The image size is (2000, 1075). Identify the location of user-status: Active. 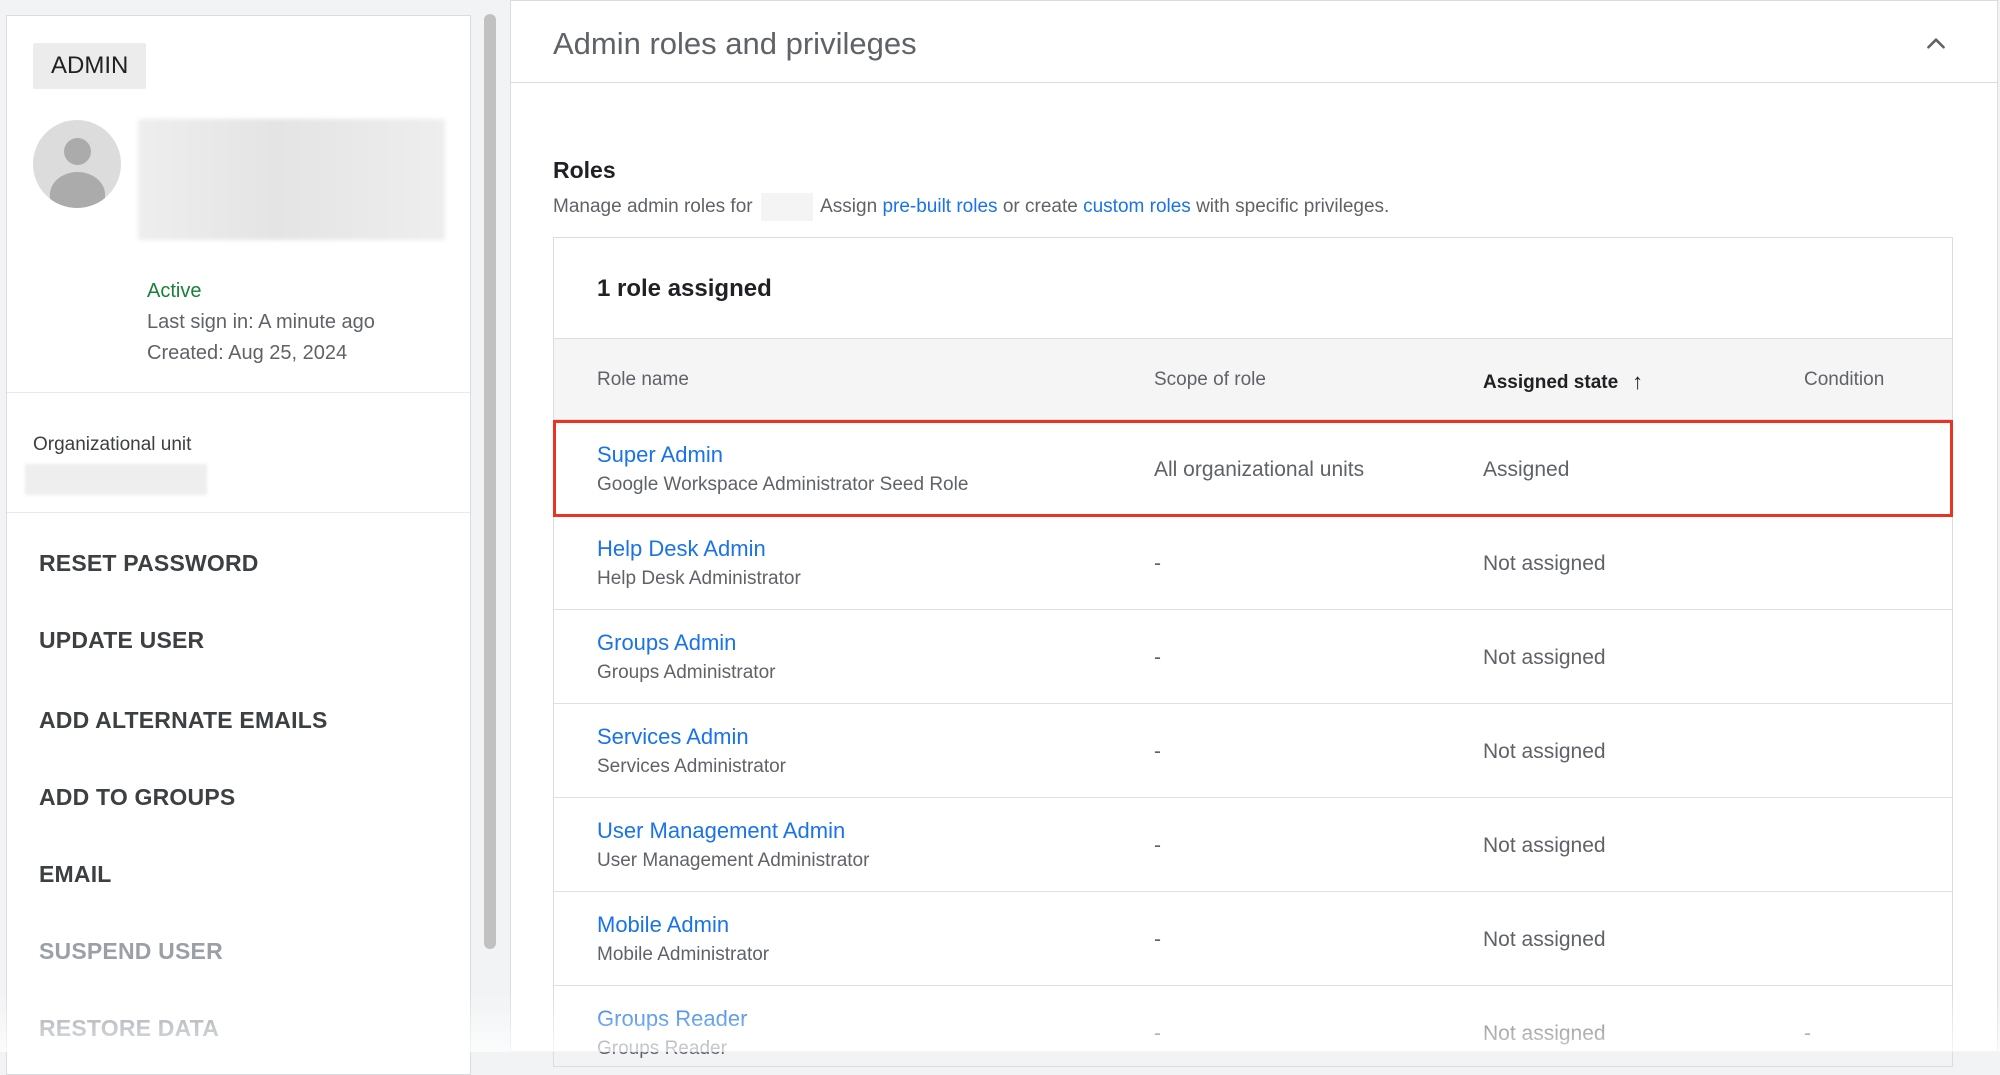
(174, 291).